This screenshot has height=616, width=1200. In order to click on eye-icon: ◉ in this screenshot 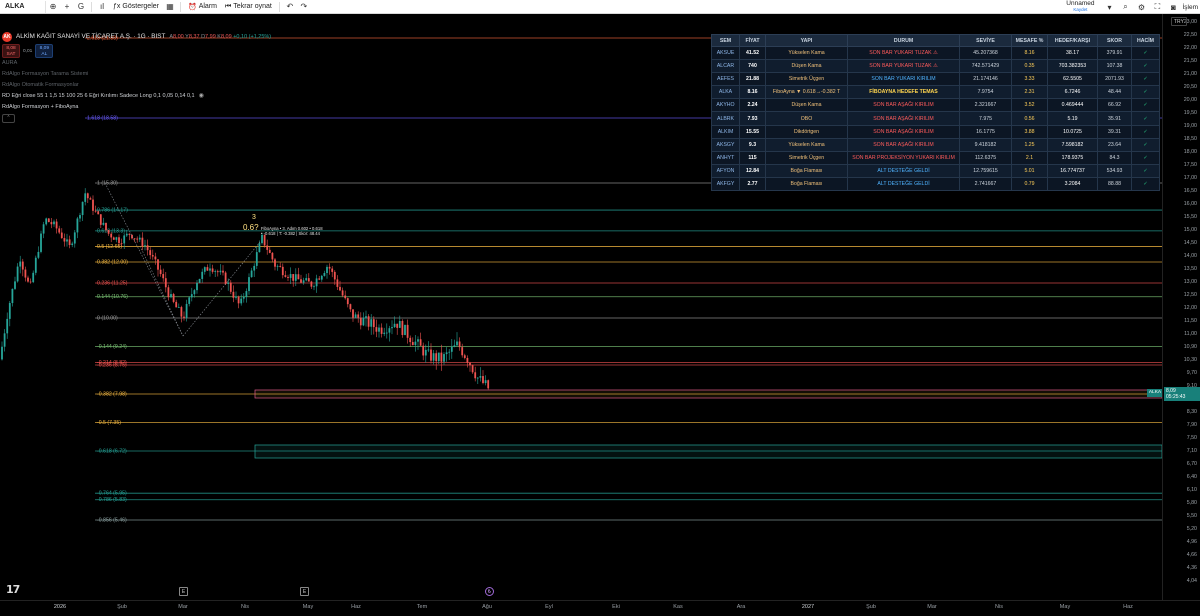, I will do `click(201, 96)`.